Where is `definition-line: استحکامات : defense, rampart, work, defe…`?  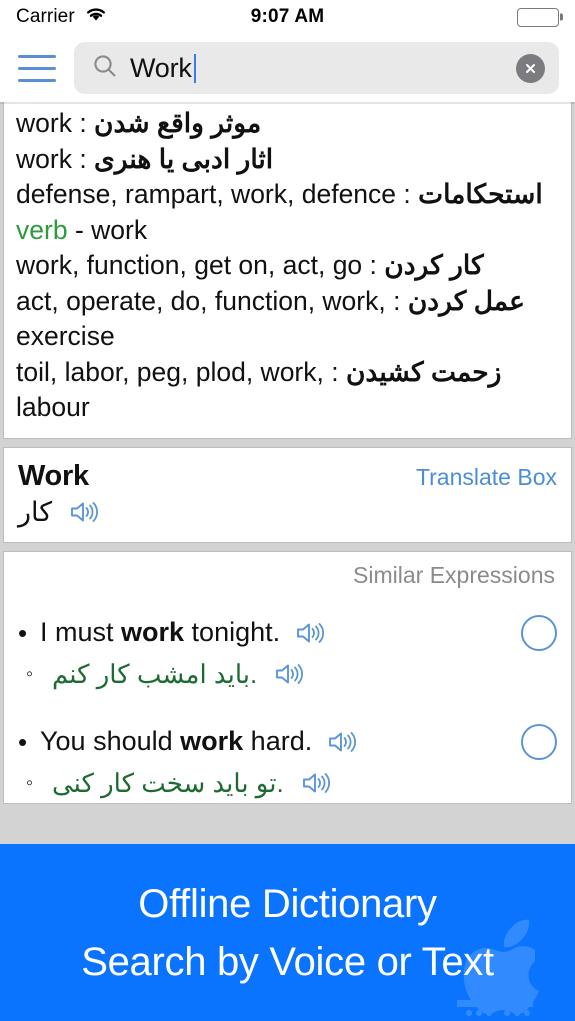
definition-line: استحکامات : defense, rampart, work, defe… is located at coordinates (287, 195).